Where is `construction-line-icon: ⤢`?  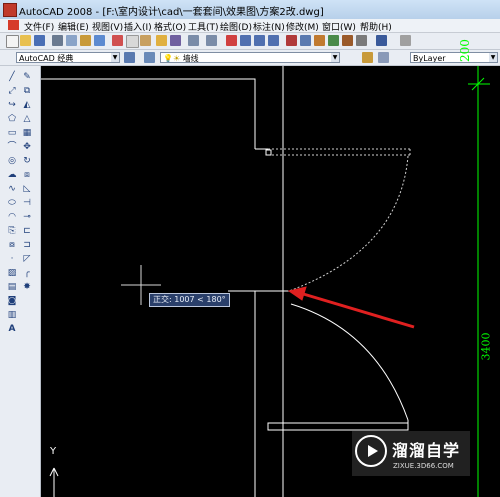
construction-line-icon: ⤢ is located at coordinates (12, 91).